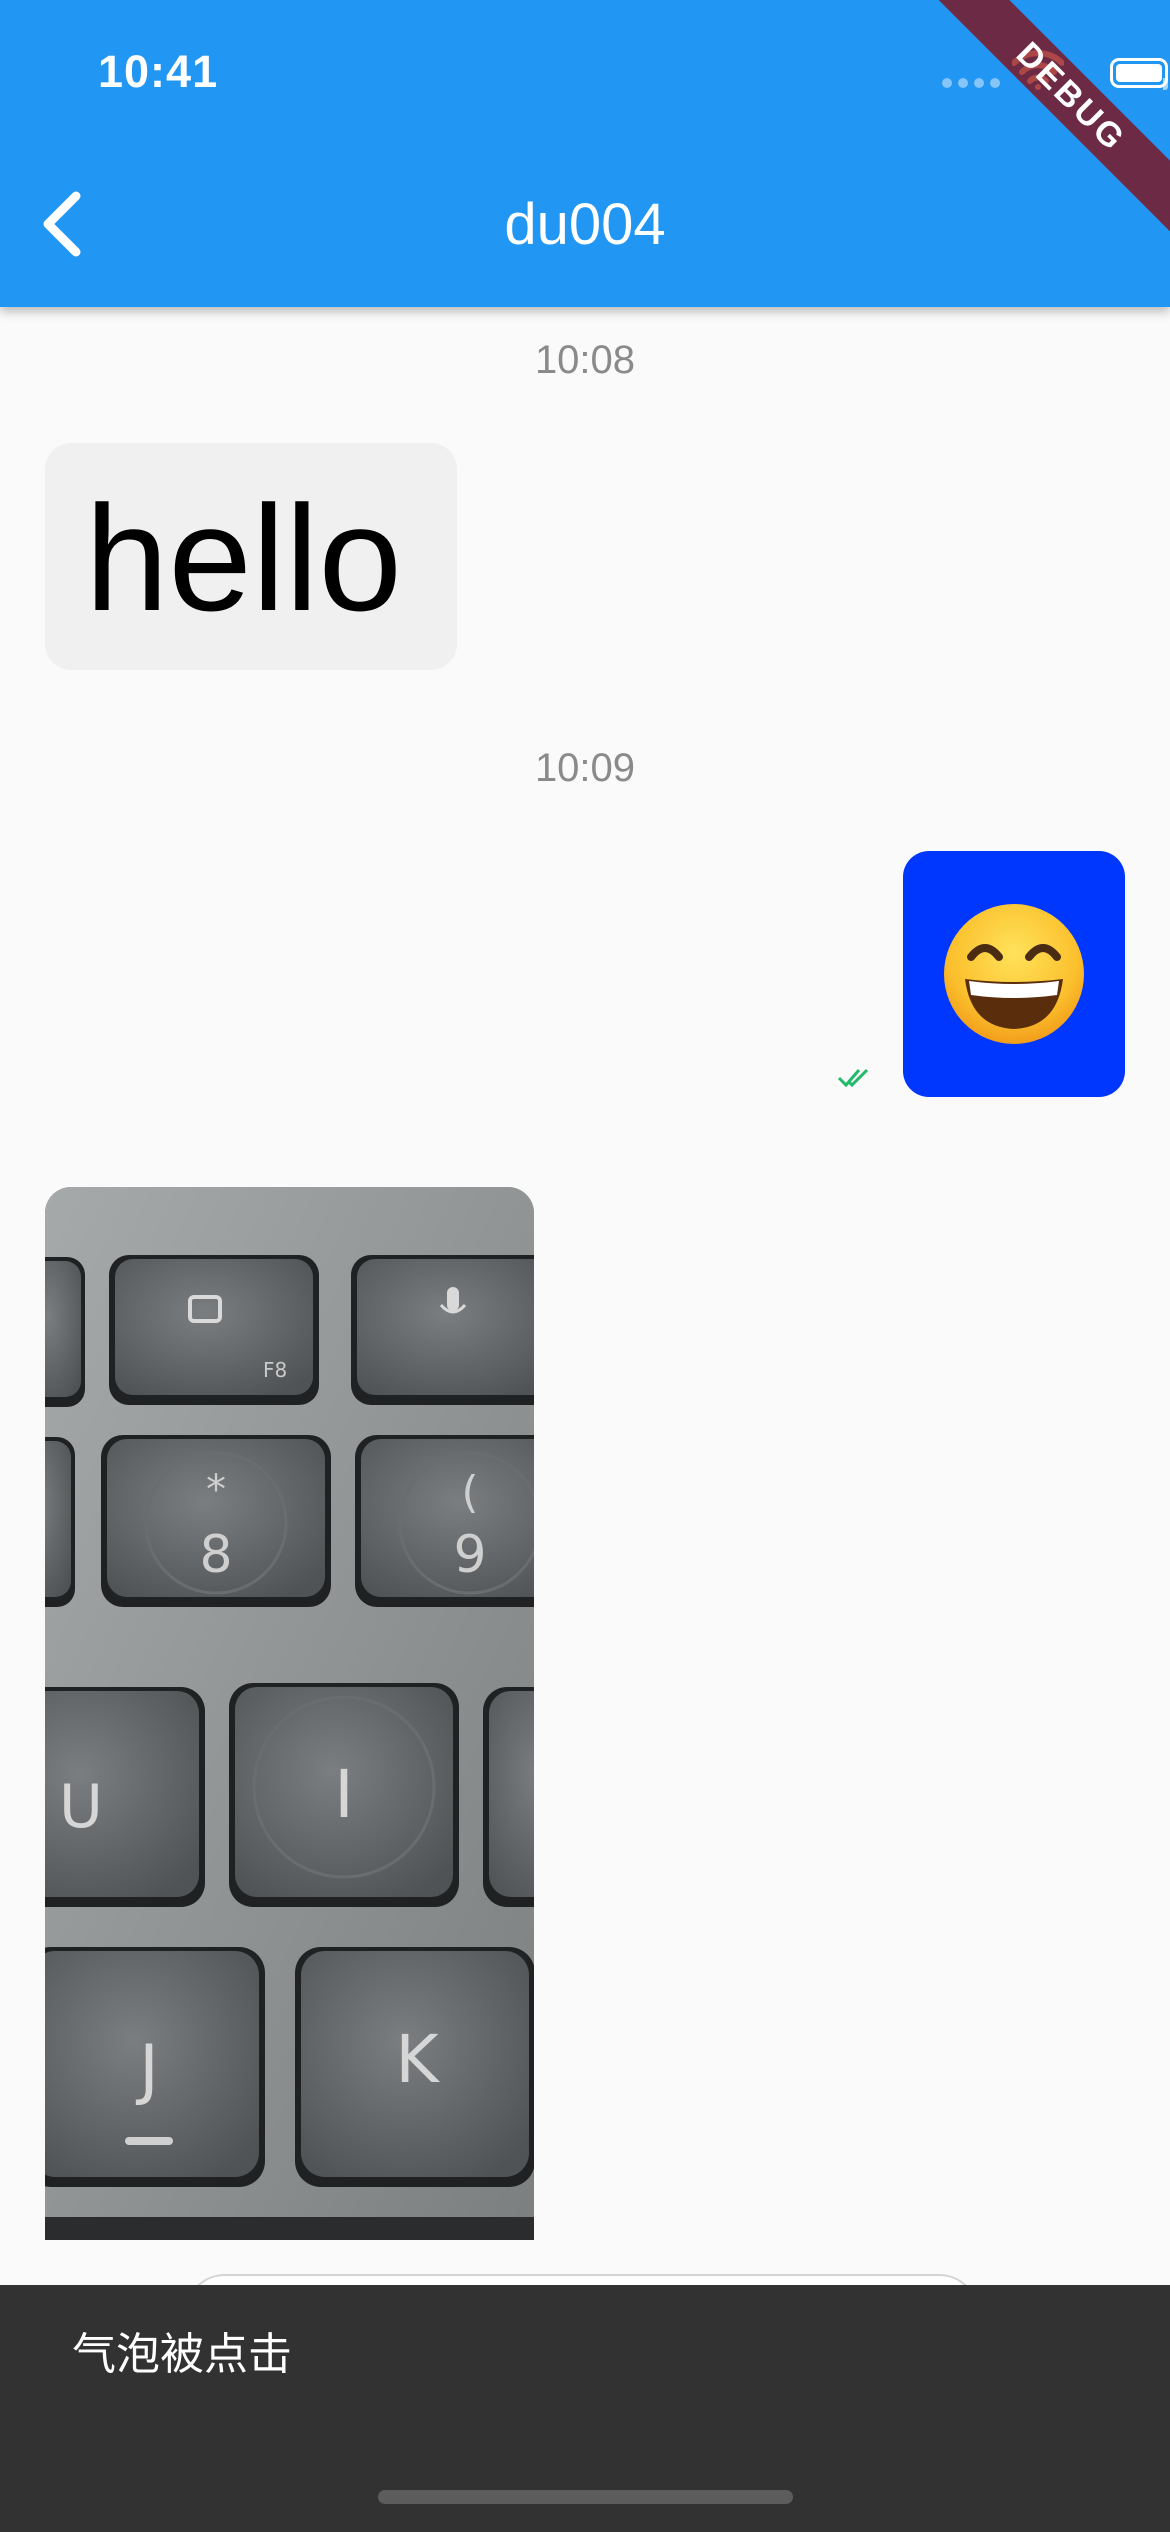 This screenshot has width=1170, height=2532. Describe the element at coordinates (585, 2497) in the screenshot. I see `home-indicator` at that location.